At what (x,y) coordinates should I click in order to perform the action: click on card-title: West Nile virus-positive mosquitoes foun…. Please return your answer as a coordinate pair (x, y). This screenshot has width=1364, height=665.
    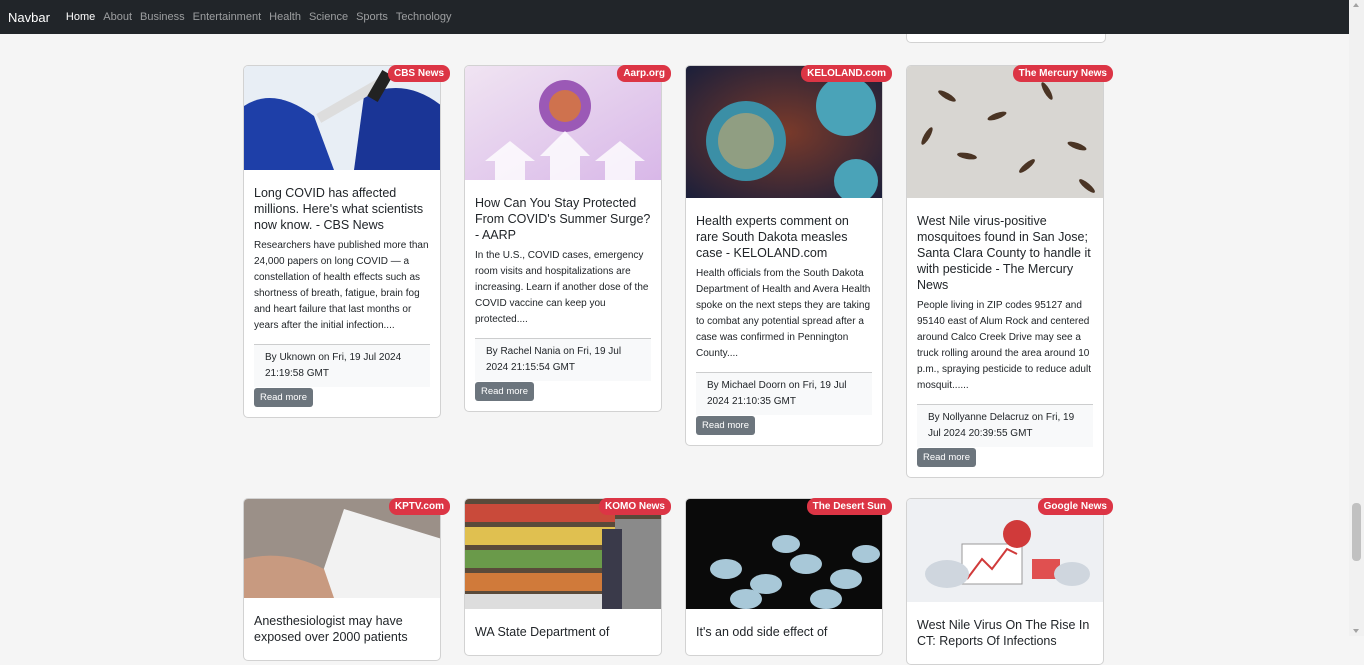
    Looking at the image, I should click on (1004, 253).